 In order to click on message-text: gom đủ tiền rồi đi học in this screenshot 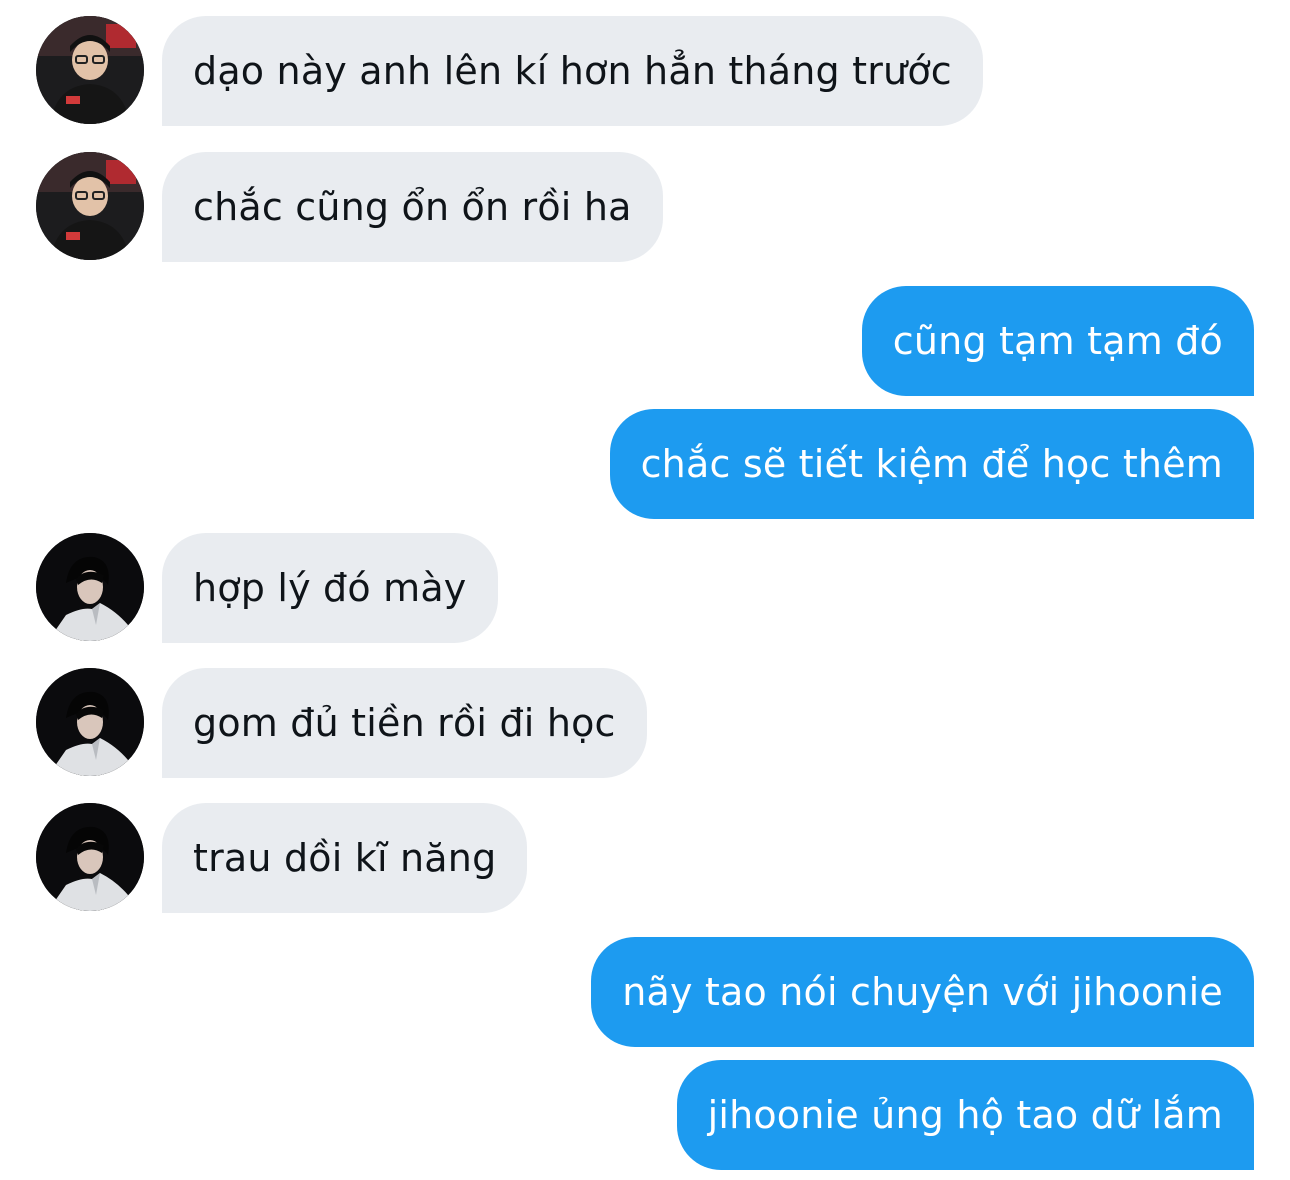, I will do `click(404, 723)`.